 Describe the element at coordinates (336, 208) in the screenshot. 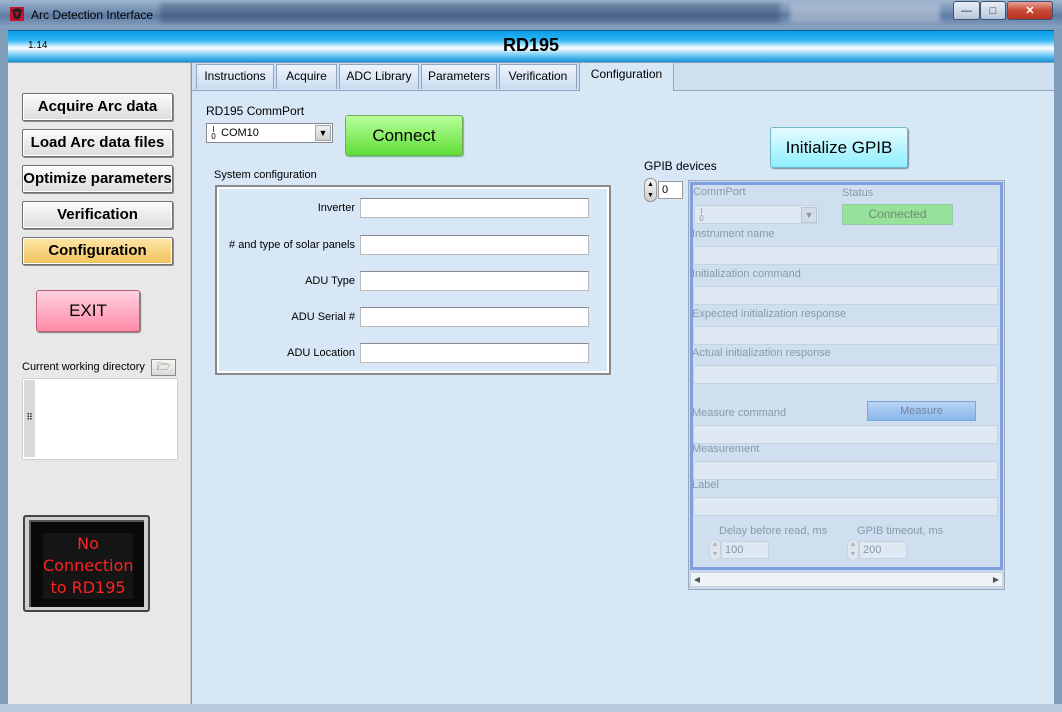

I see `inverter-label: Inverter` at that location.